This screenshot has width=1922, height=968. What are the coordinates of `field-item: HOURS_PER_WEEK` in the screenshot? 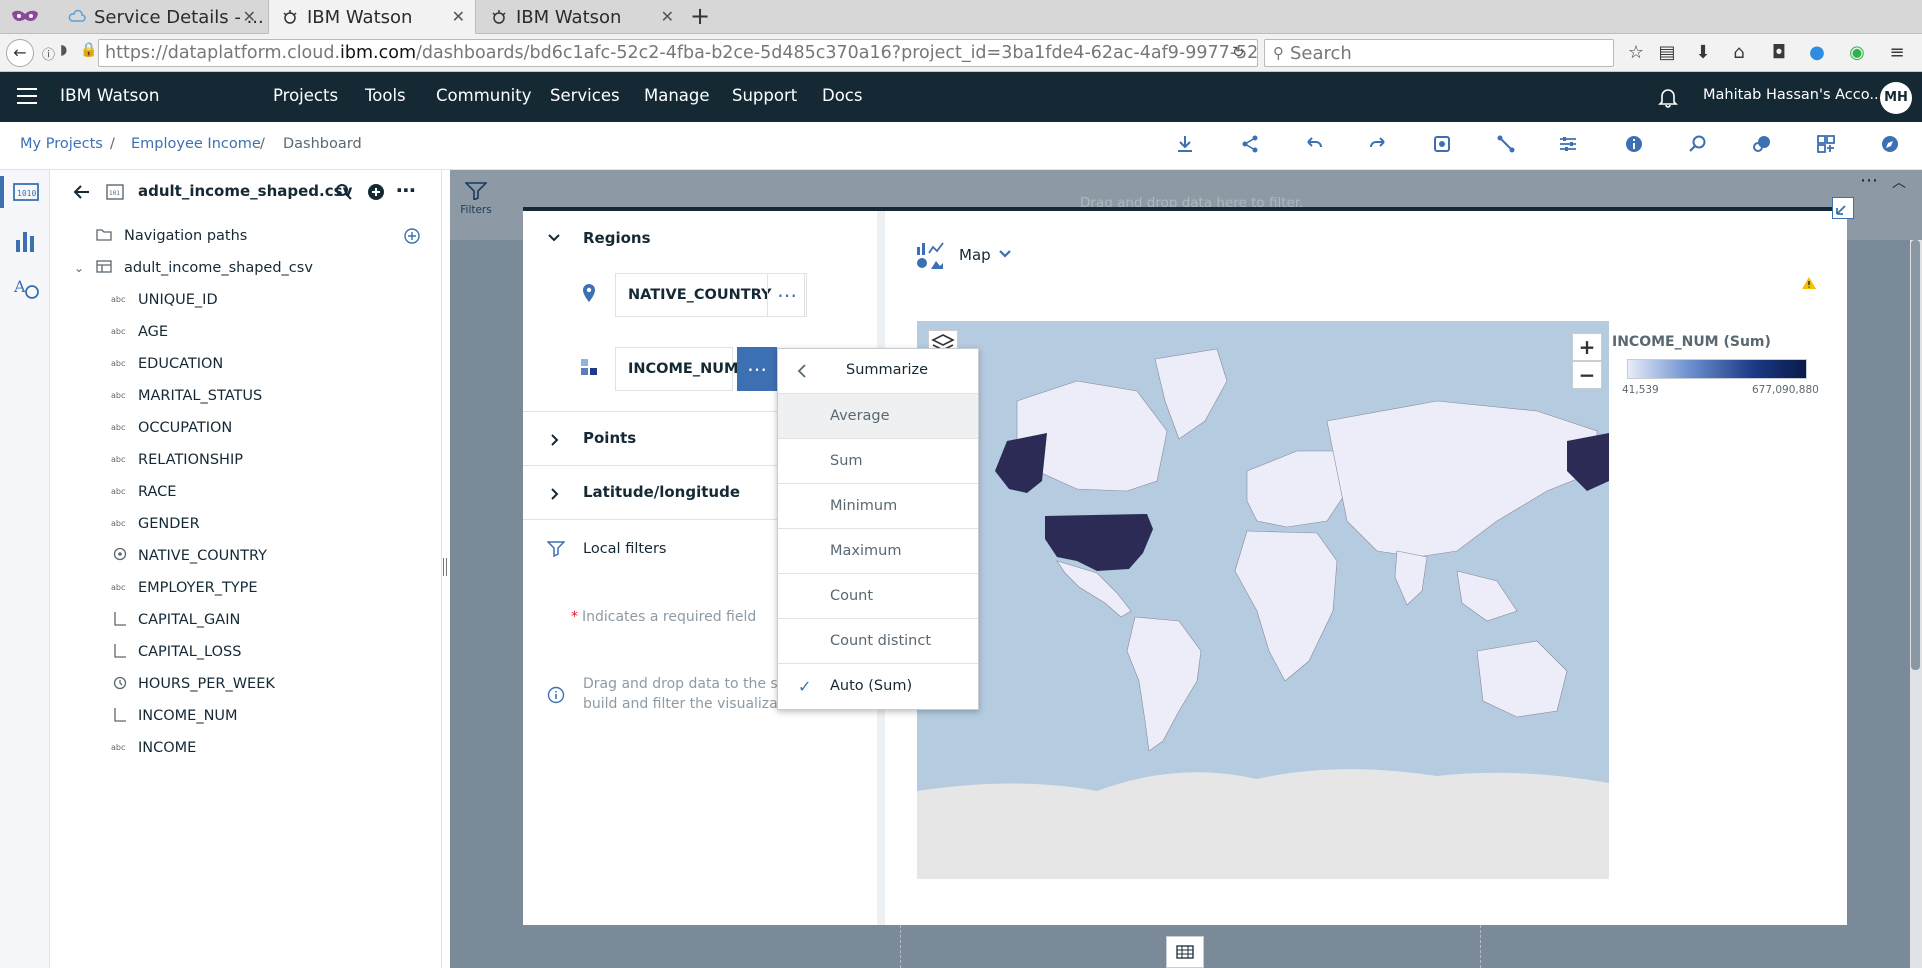 It's located at (260, 684).